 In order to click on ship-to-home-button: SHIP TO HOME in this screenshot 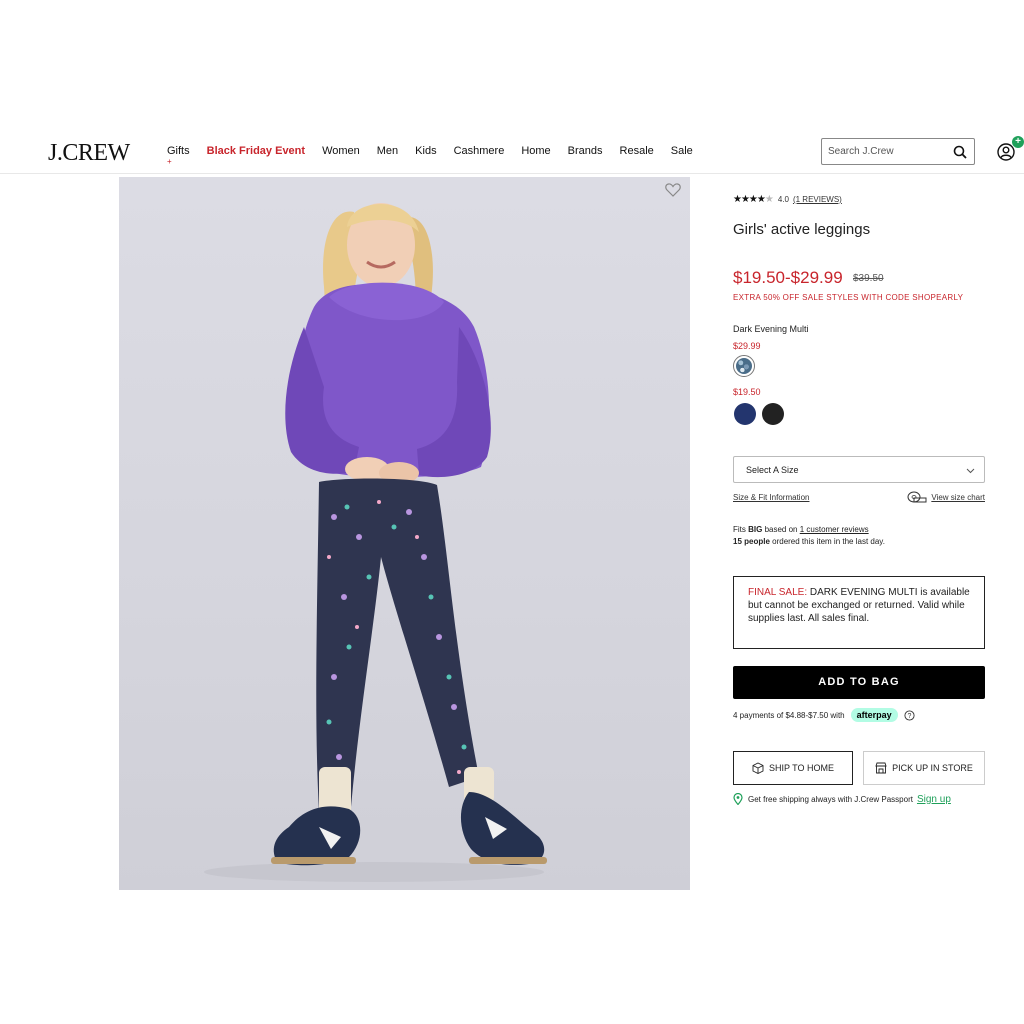, I will do `click(793, 768)`.